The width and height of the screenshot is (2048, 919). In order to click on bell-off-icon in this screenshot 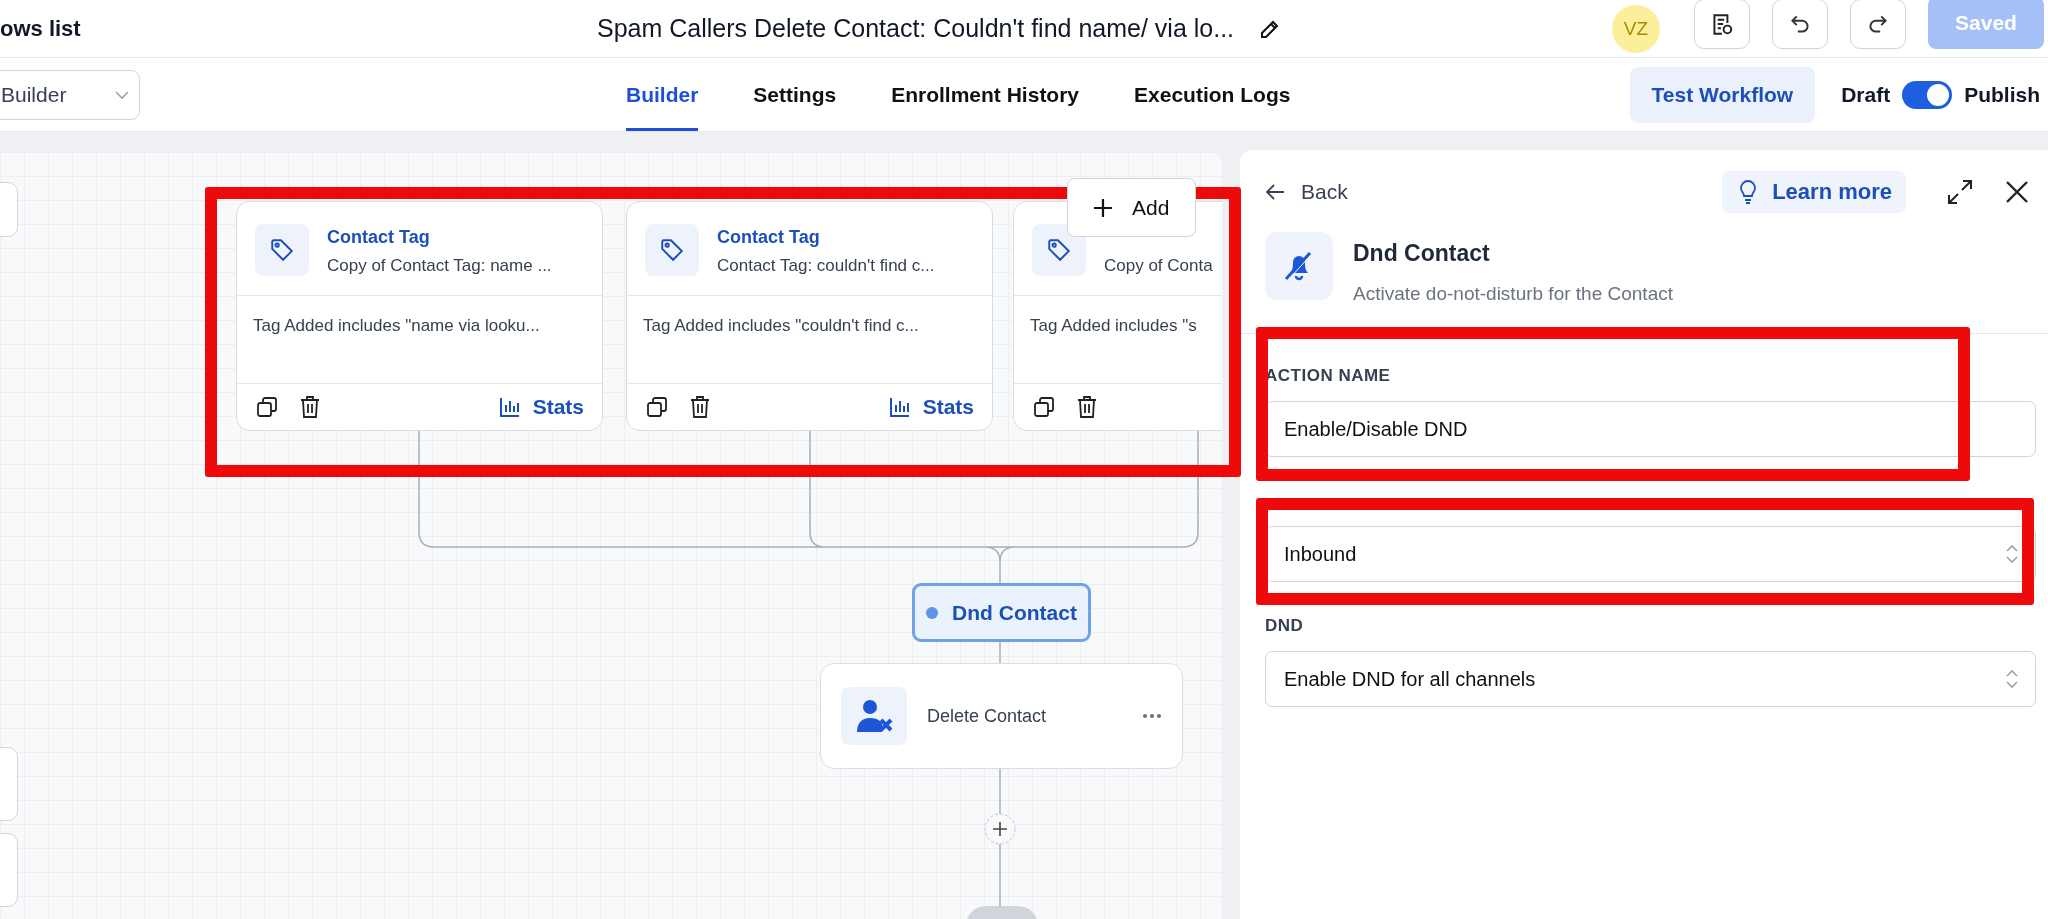, I will do `click(1299, 266)`.